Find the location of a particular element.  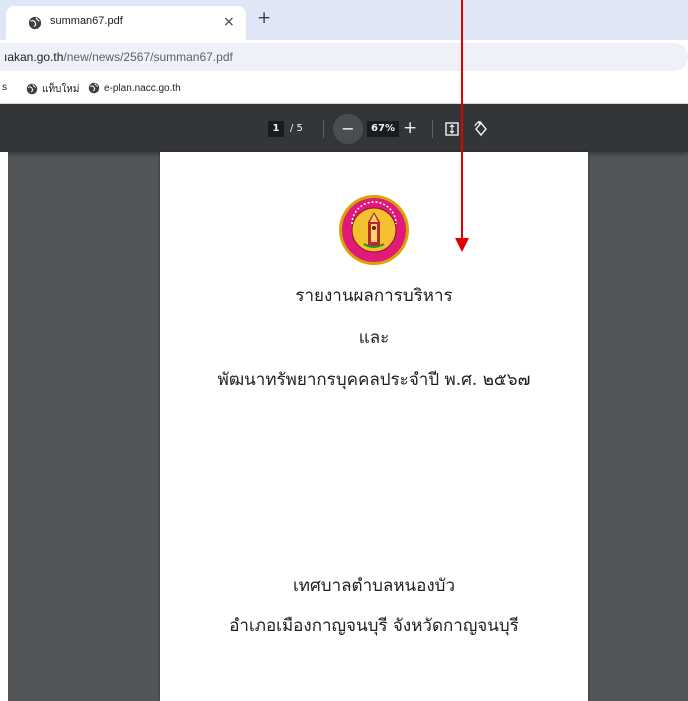

pdf-toolbar: 1 / 5 − 67% + is located at coordinates (344, 128).